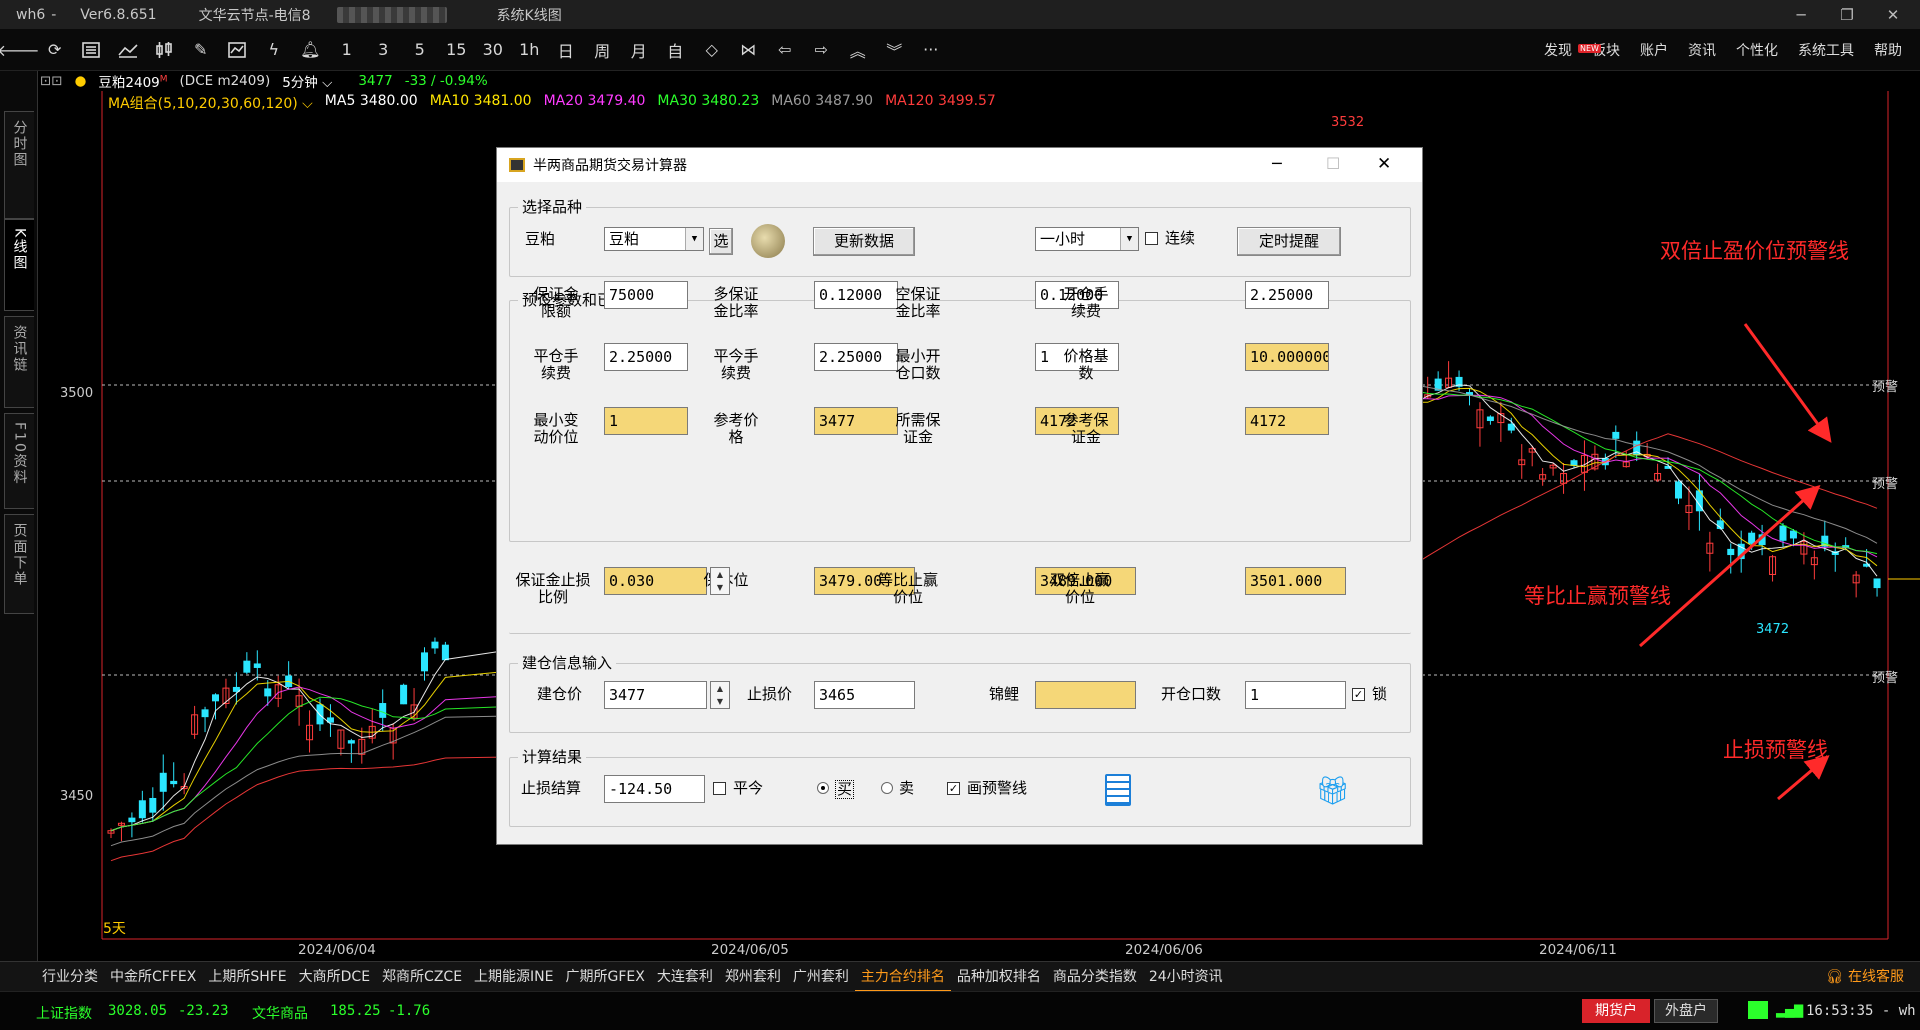 Image resolution: width=1920 pixels, height=1030 pixels. Describe the element at coordinates (887, 788) in the screenshot. I see `sell-radio` at that location.